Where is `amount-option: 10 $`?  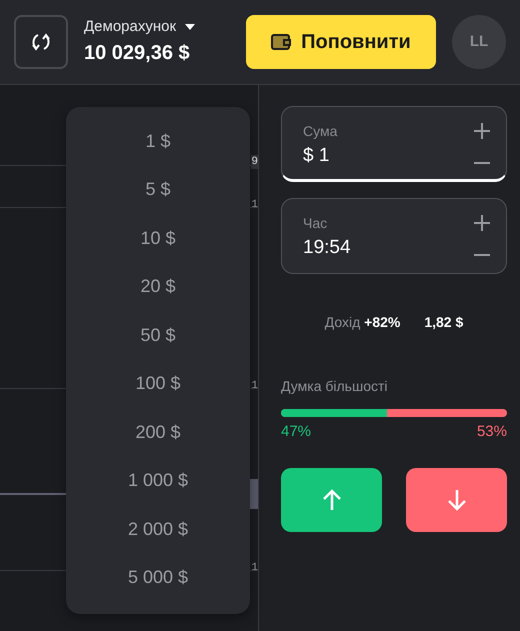 amount-option: 10 $ is located at coordinates (158, 238).